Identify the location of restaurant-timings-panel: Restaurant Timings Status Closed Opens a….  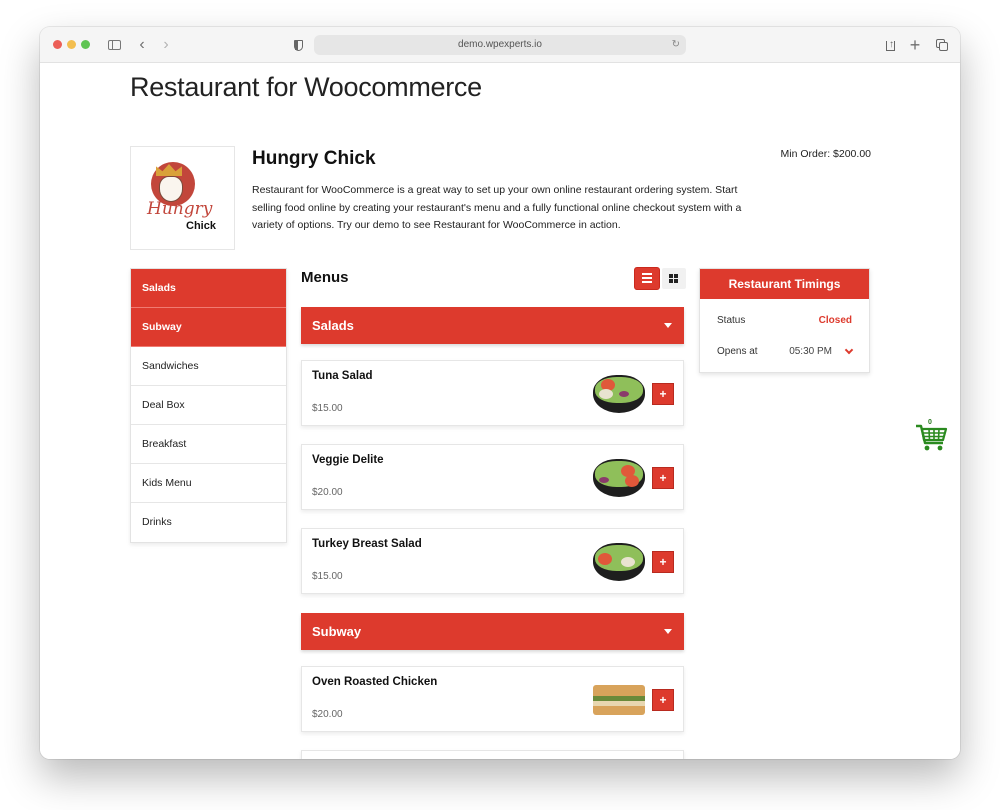
(784, 320).